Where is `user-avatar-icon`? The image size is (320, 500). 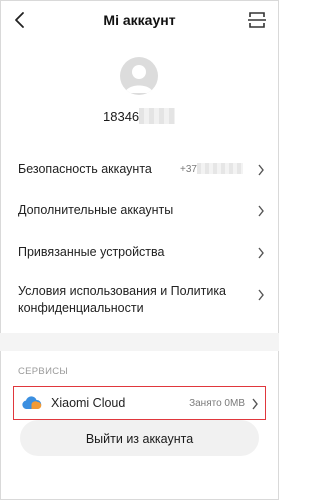
user-avatar-icon is located at coordinates (139, 79).